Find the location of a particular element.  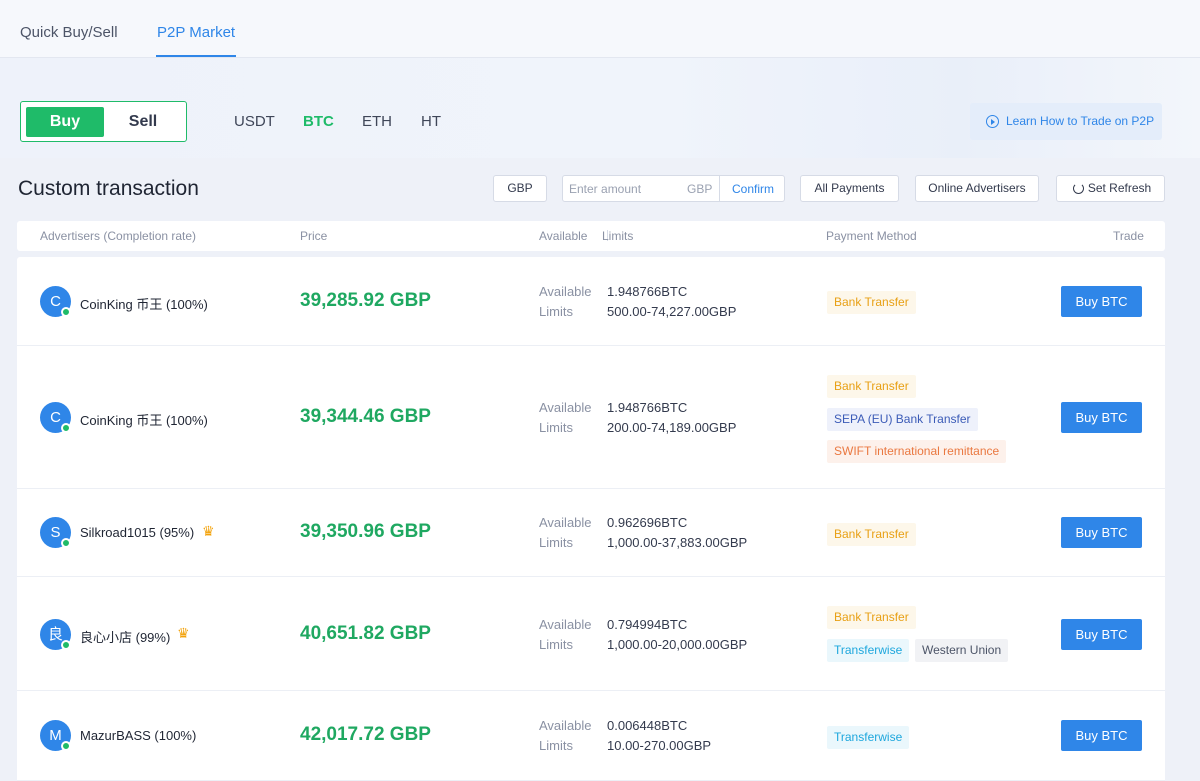

advertiser-name: 良心小店 (99%) is located at coordinates (125, 636).